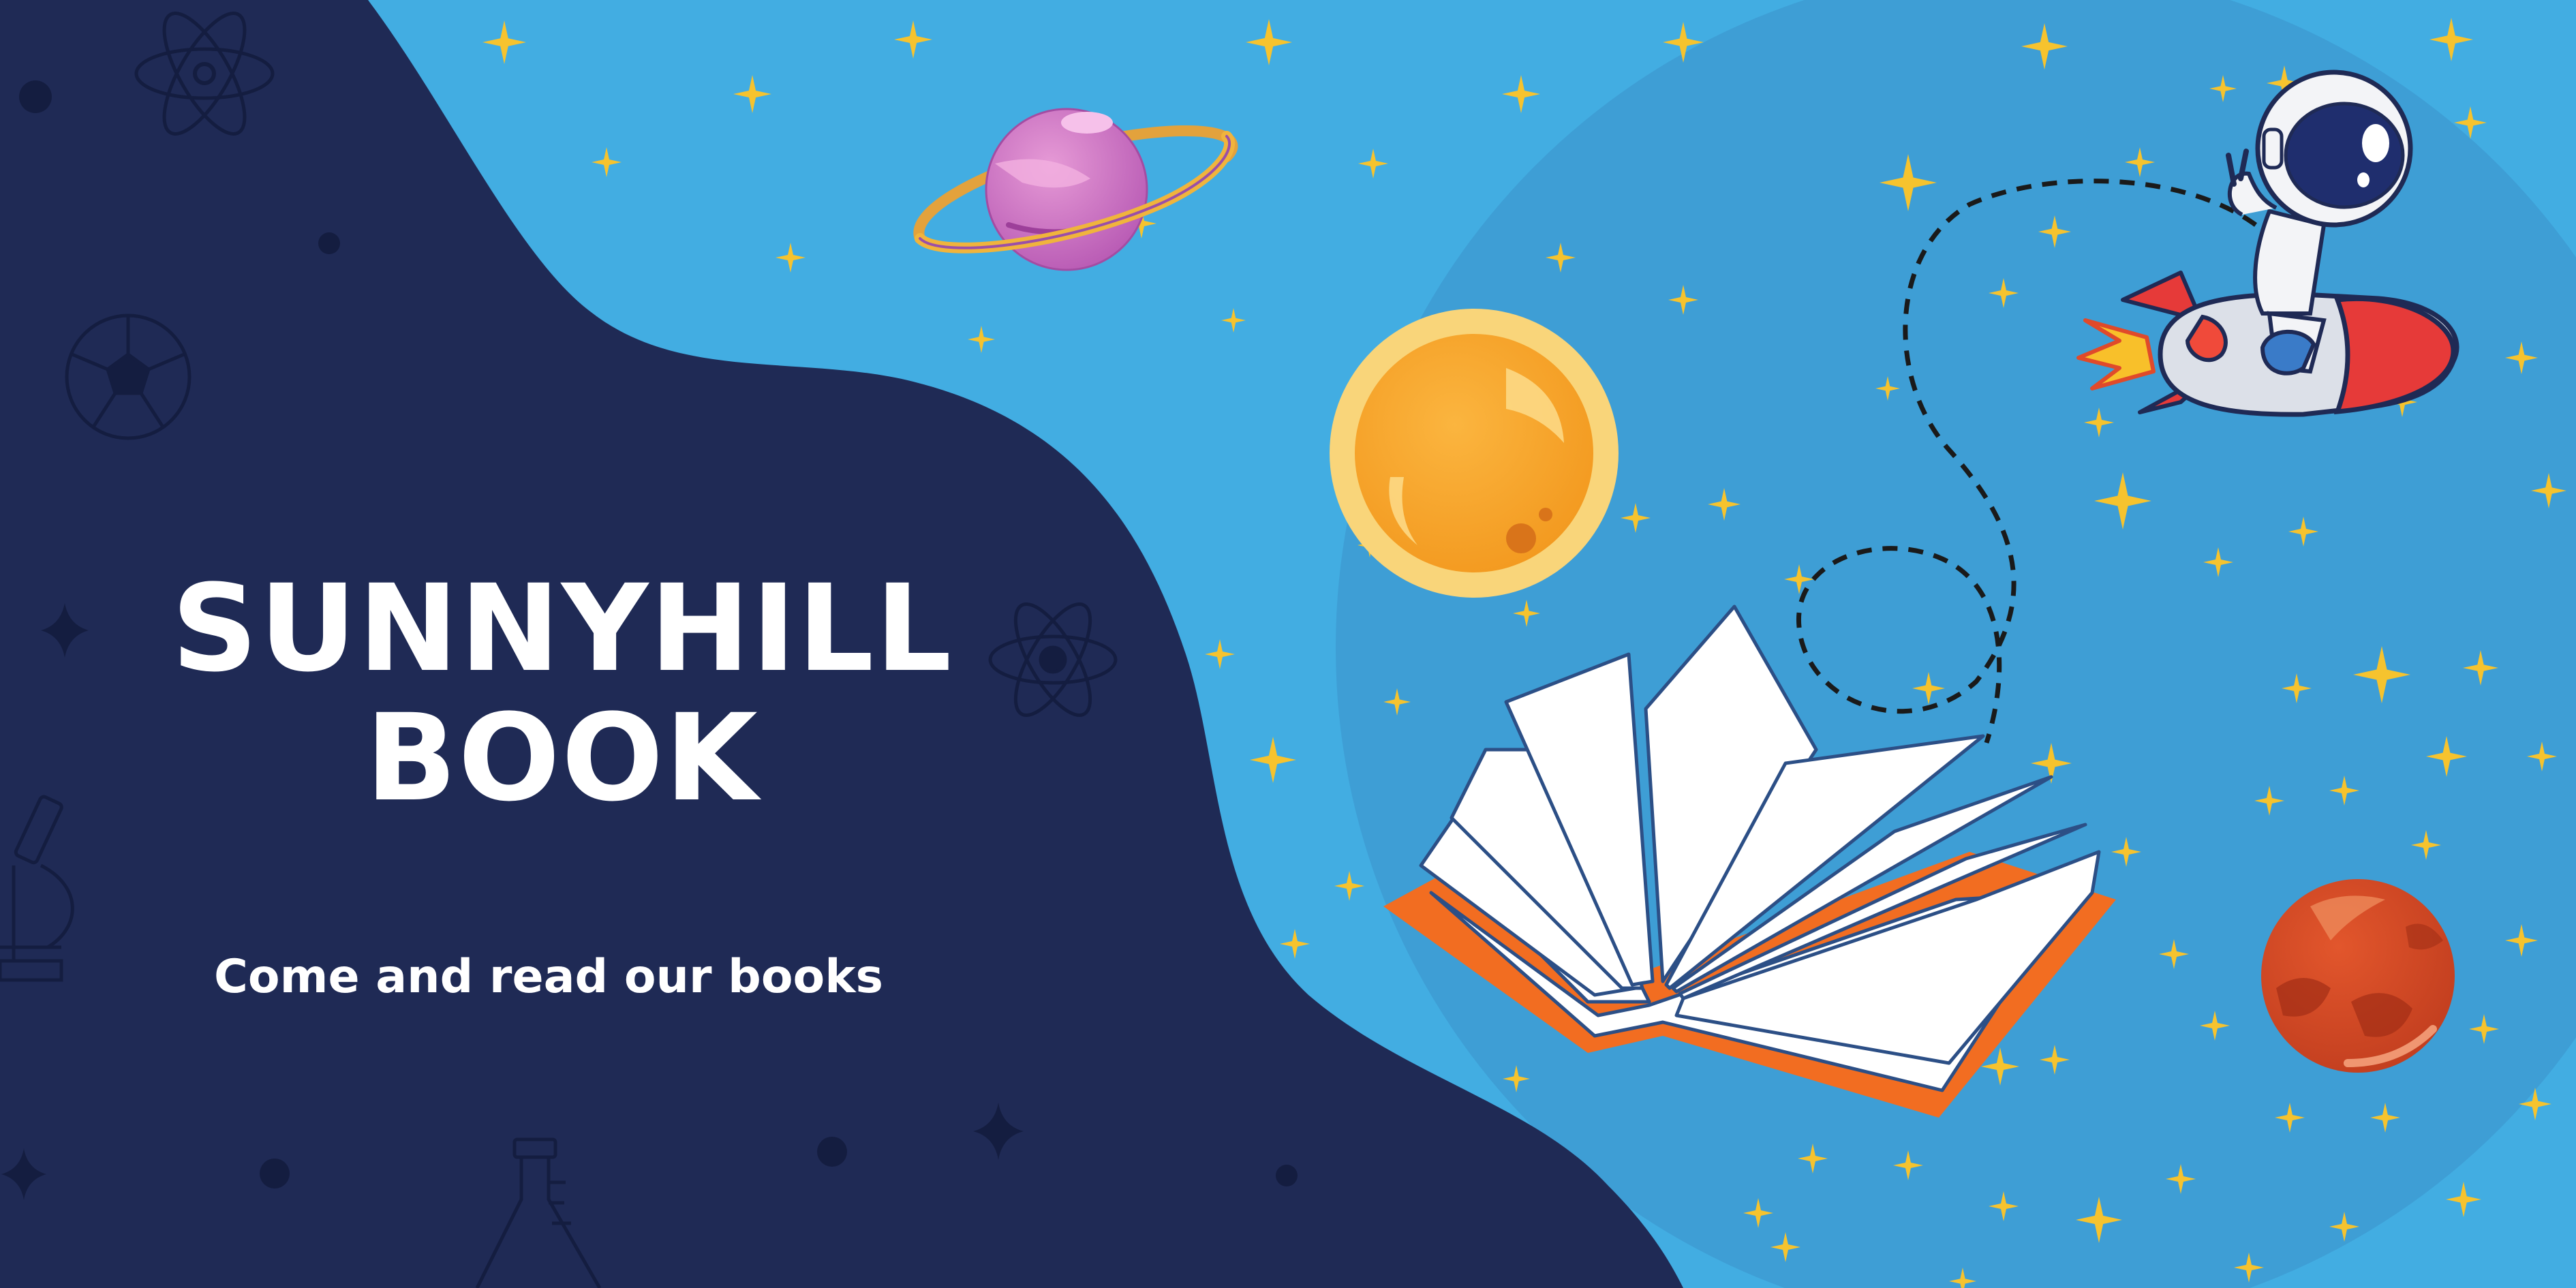 Image resolution: width=2576 pixels, height=1288 pixels. What do you see at coordinates (548, 977) in the screenshot?
I see `tagline: Come and read our books` at bounding box center [548, 977].